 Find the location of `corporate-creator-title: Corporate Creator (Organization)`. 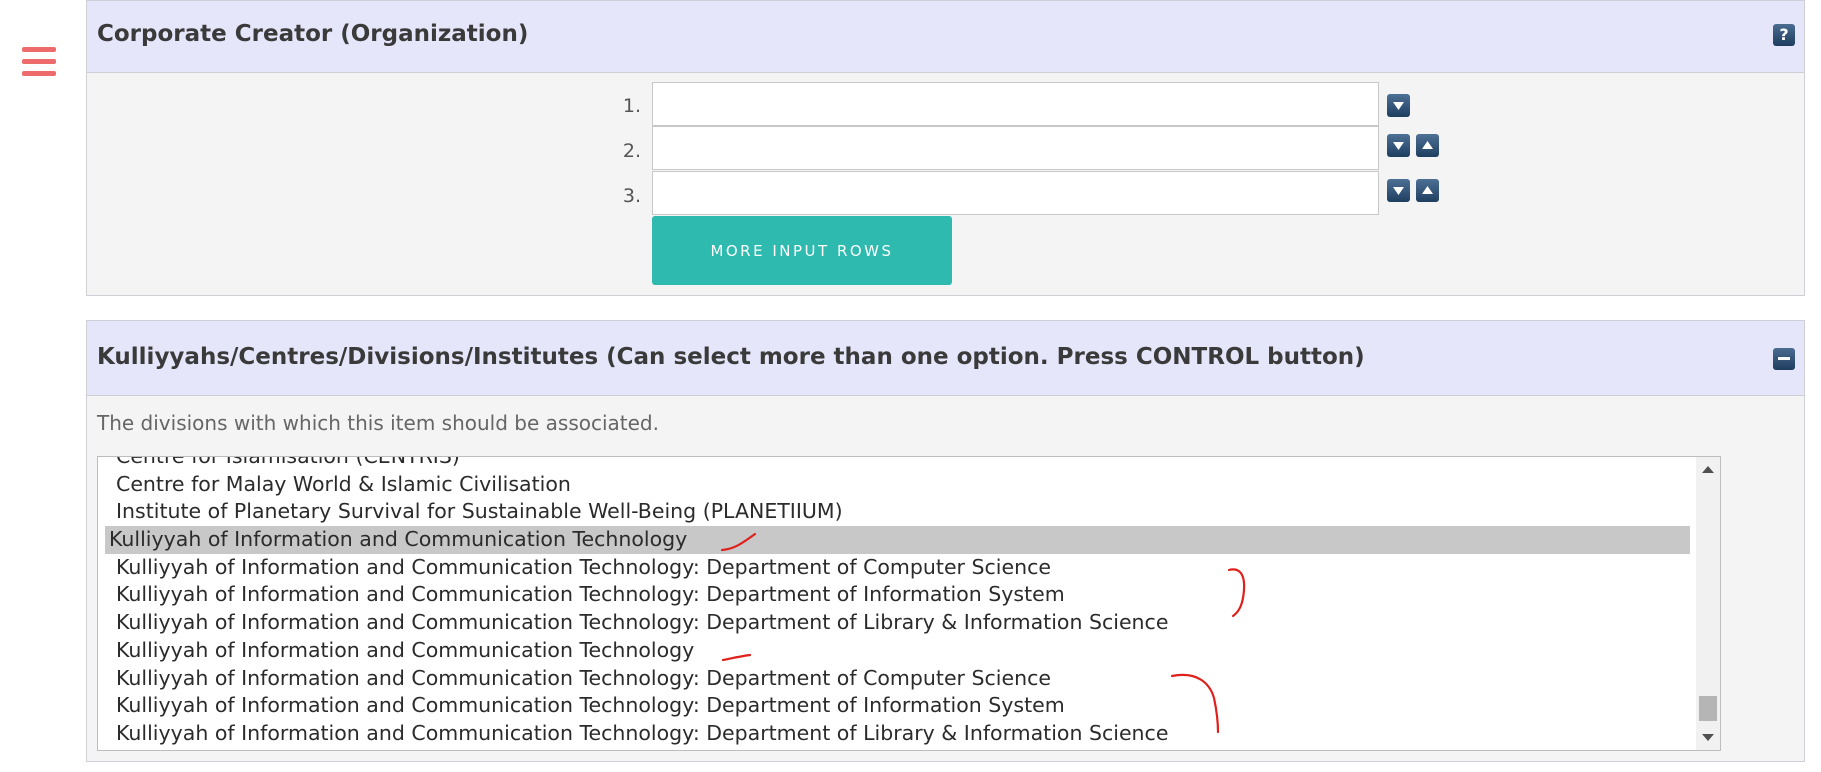

corporate-creator-title: Corporate Creator (Organization) is located at coordinates (313, 34).